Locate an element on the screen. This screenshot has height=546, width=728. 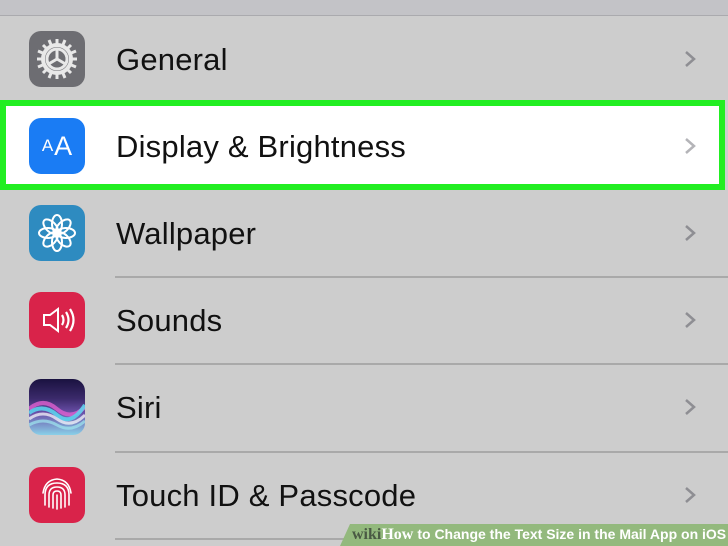
fingerprint-icon is located at coordinates (57, 495).